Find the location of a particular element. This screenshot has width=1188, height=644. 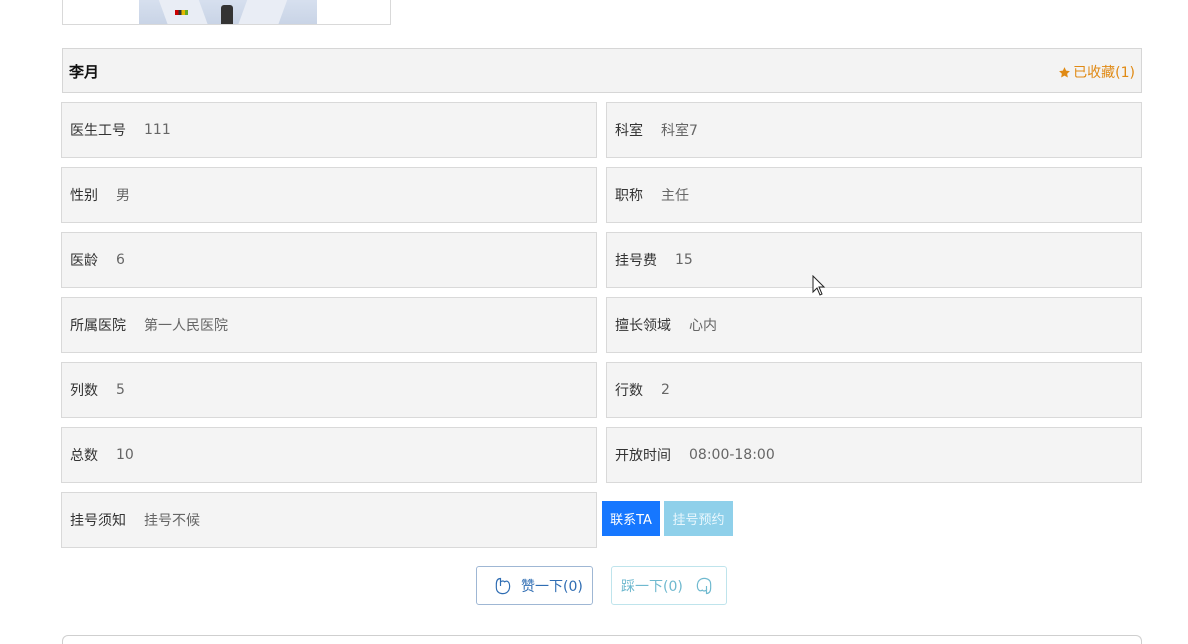

favorite-button: 已收藏(1) is located at coordinates (1096, 72).